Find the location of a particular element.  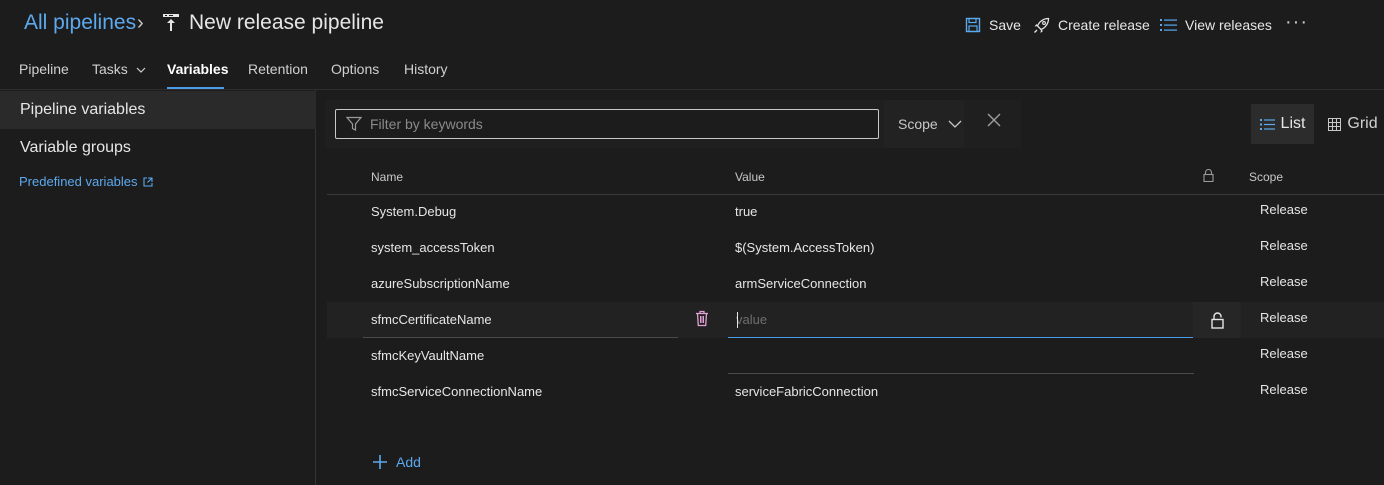

tab-pipeline: Pipeline is located at coordinates (44, 69).